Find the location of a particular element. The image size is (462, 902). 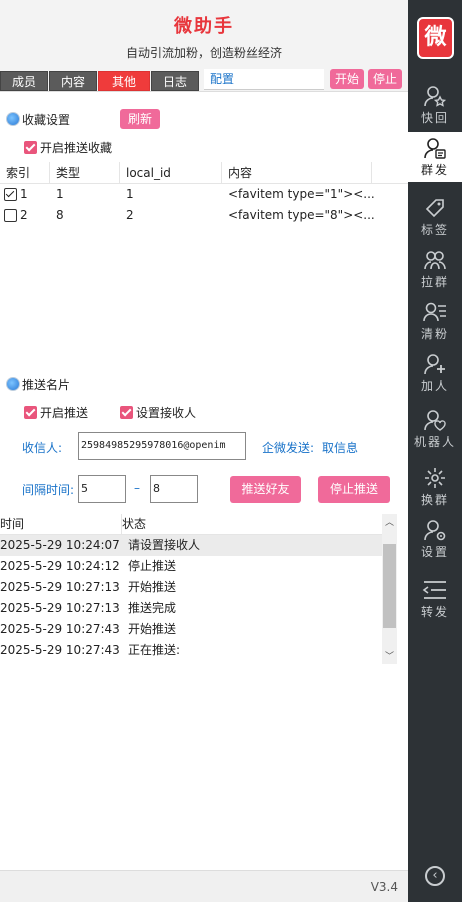

column-status: 状态 is located at coordinates (242, 524).